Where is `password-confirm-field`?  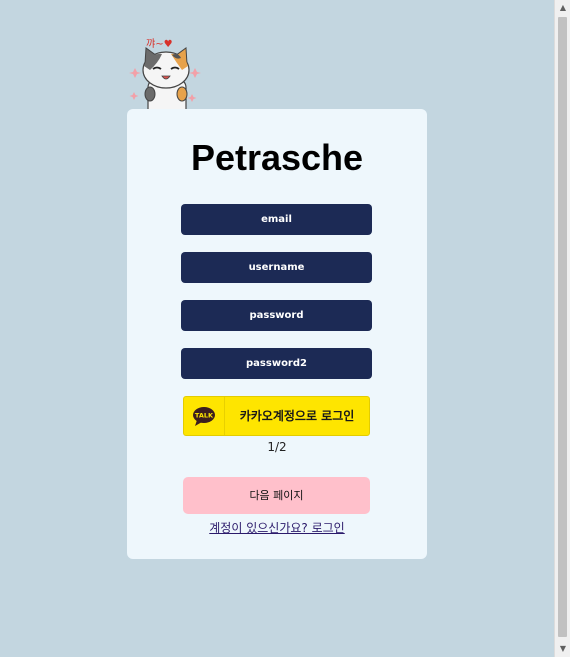
password-confirm-field is located at coordinates (276, 363).